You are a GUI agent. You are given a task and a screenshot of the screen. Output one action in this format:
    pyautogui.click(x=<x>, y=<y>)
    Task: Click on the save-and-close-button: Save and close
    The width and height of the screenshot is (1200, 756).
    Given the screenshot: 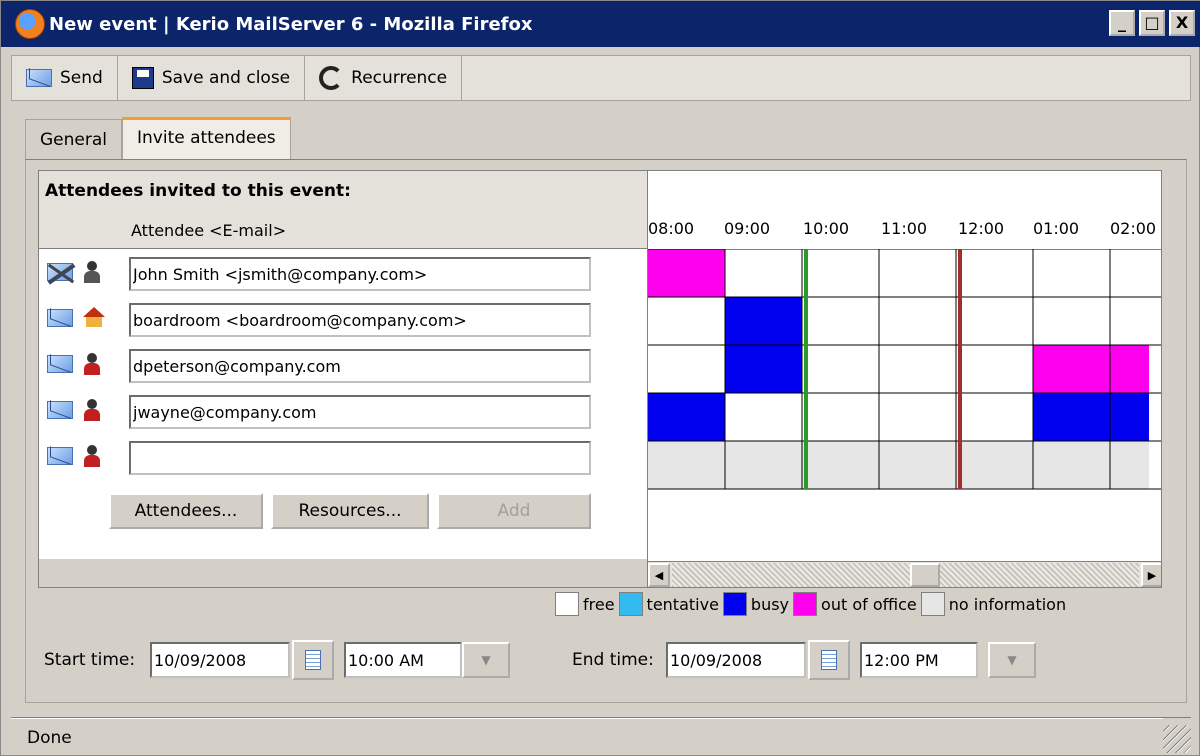 What is the action you would take?
    pyautogui.click(x=212, y=78)
    